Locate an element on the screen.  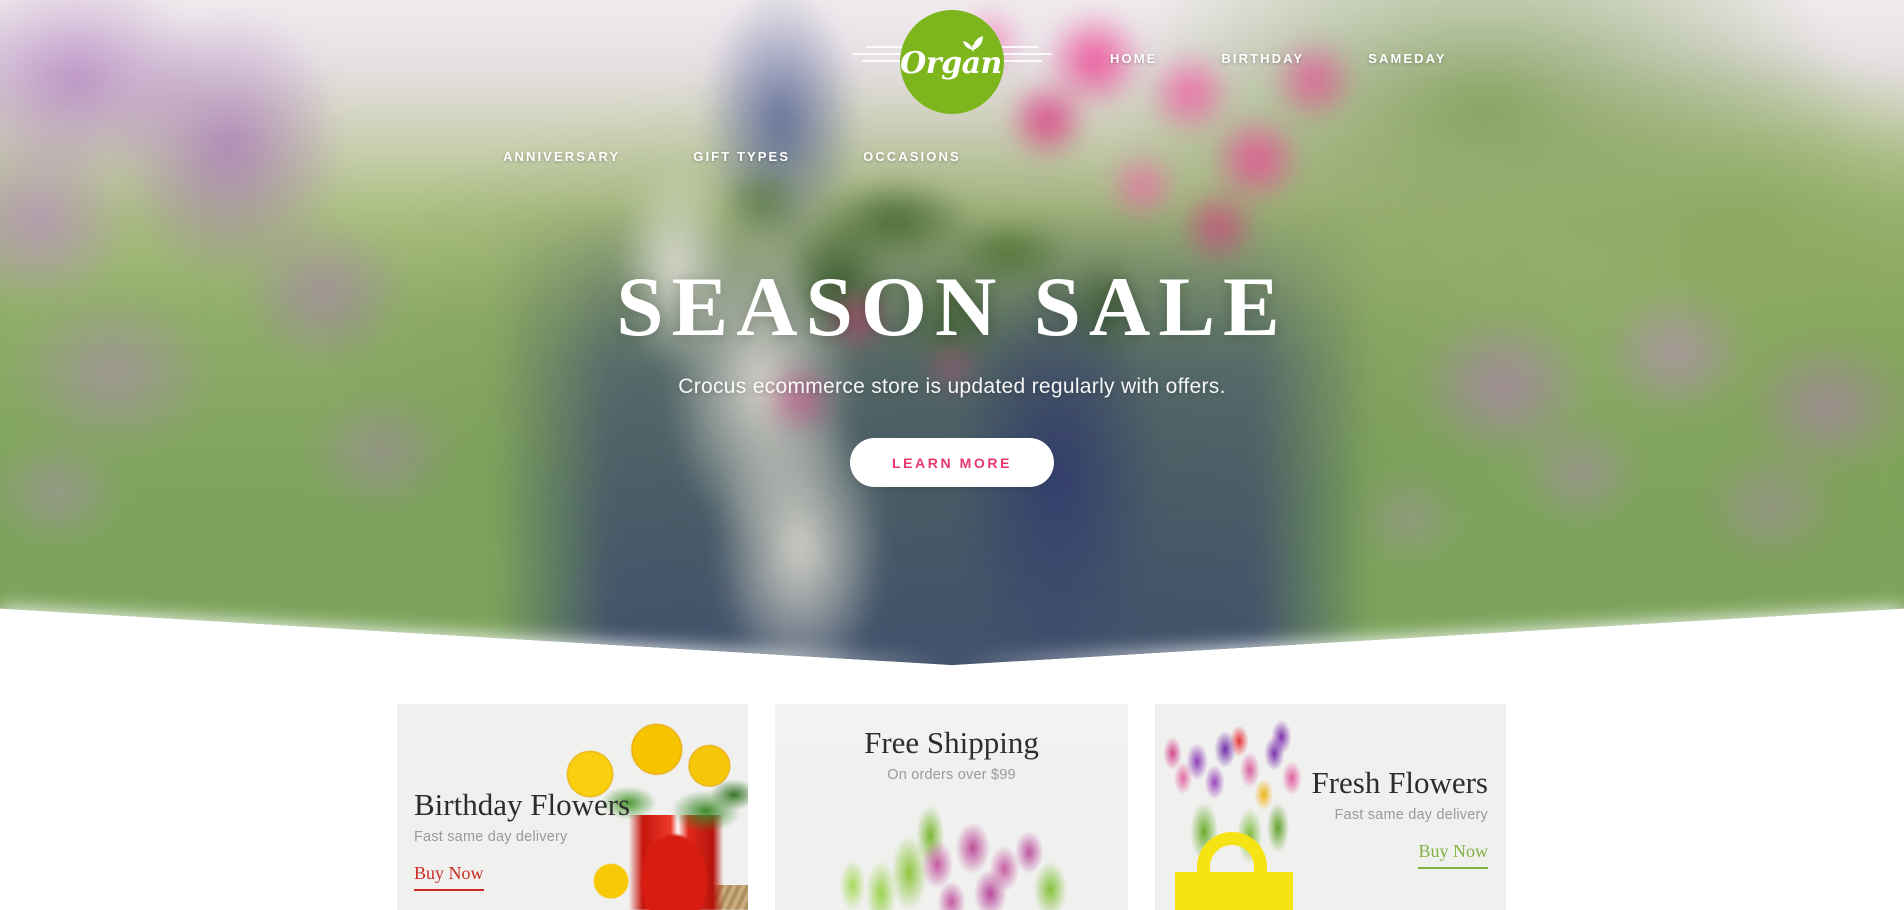
secondary-nav: ANNIVERSARY GIFT TYPES OCCASIONS is located at coordinates (952, 156).